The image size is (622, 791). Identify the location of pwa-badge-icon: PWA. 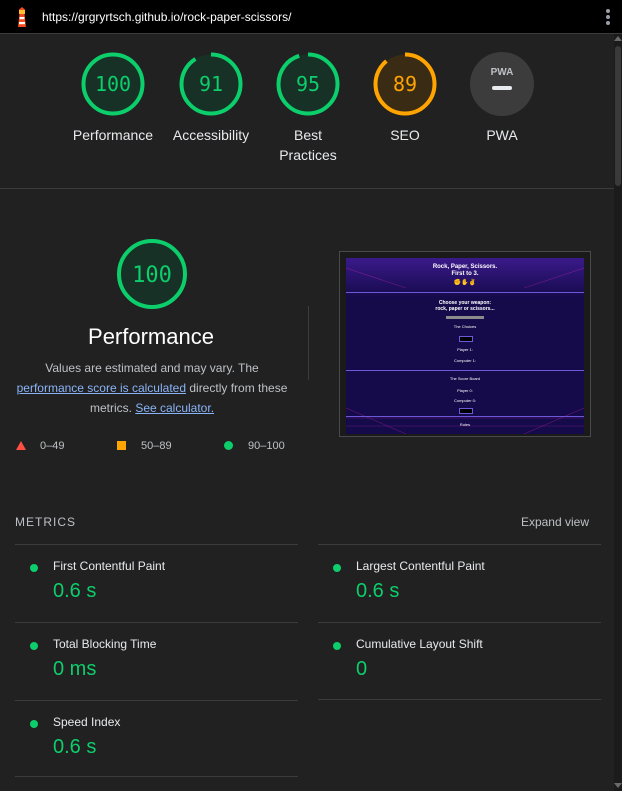
(502, 84).